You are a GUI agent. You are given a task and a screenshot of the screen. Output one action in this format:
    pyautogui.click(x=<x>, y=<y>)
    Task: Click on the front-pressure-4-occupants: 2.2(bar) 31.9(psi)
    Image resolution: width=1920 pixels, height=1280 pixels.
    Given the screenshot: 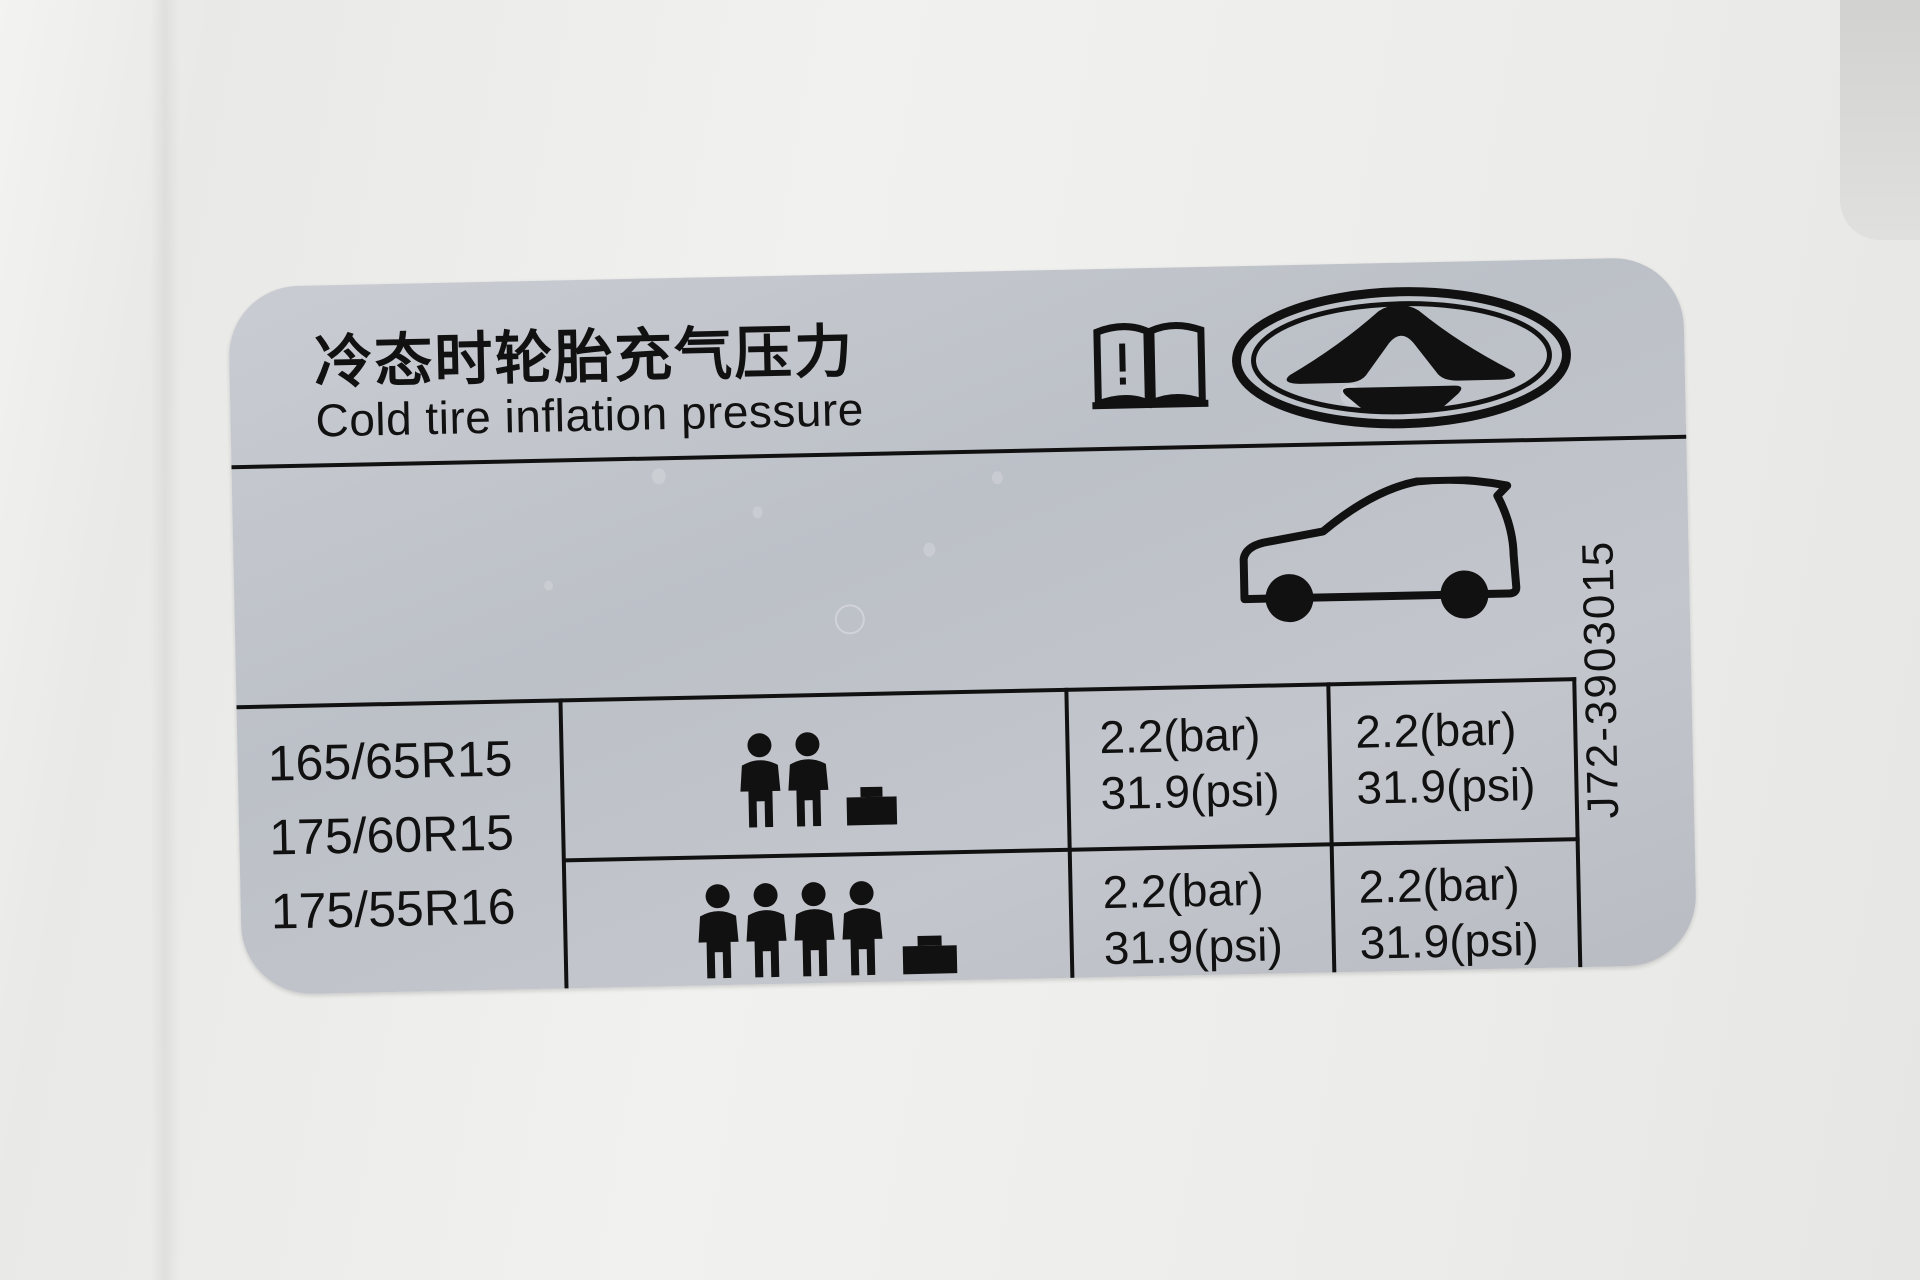 What is the action you would take?
    pyautogui.click(x=1192, y=918)
    